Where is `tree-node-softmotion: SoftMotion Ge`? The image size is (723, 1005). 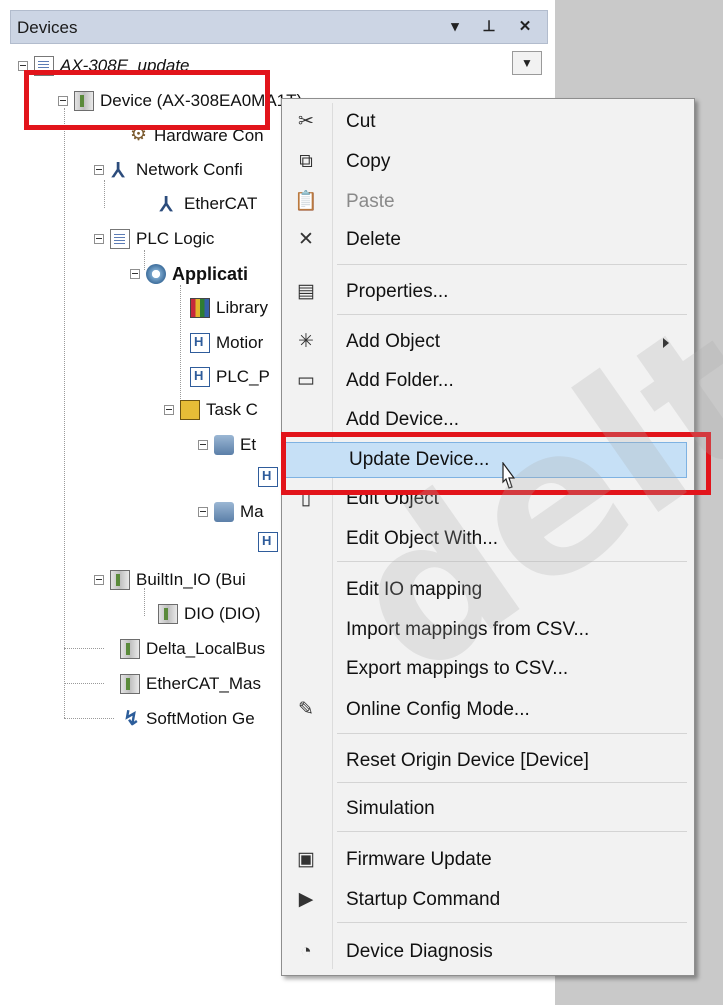 tree-node-softmotion: SoftMotion Ge is located at coordinates (187, 718).